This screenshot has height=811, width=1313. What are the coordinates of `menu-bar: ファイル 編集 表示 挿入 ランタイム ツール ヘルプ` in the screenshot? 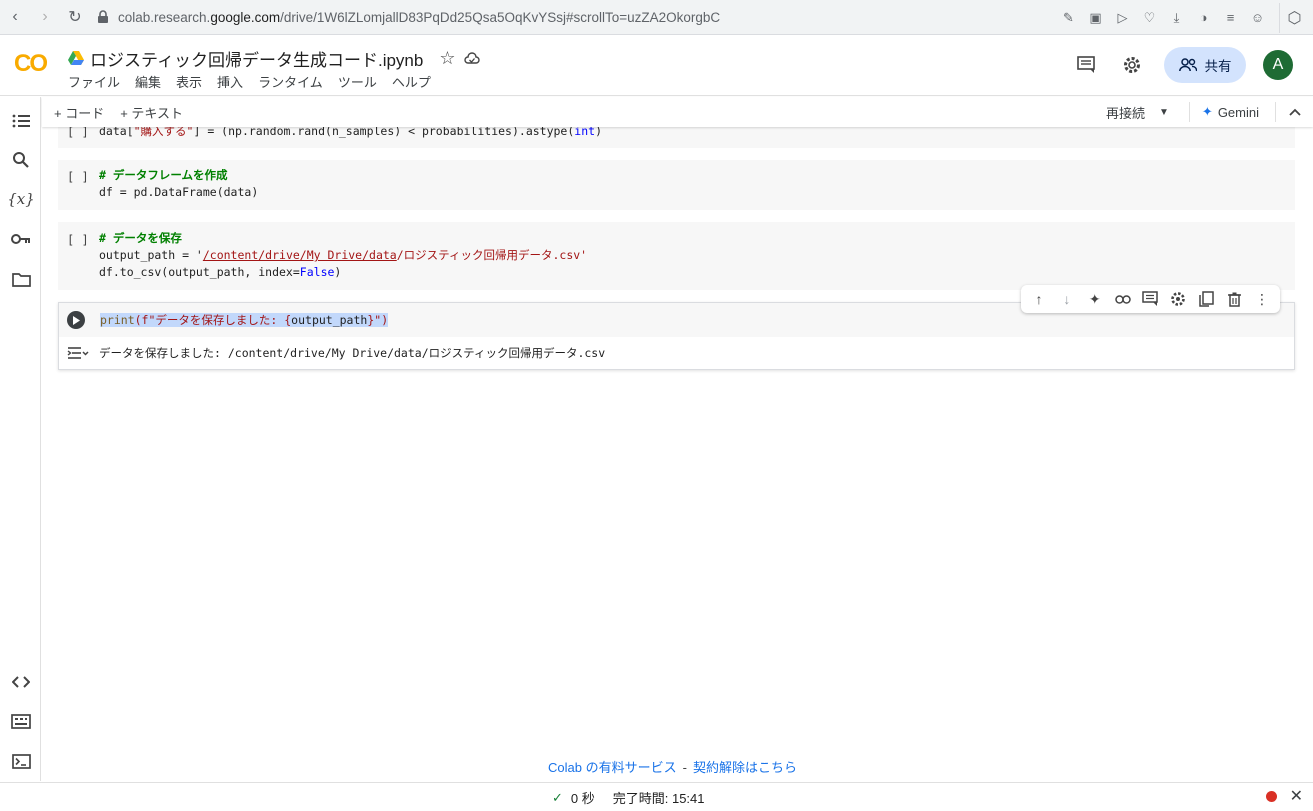 It's located at (257, 81).